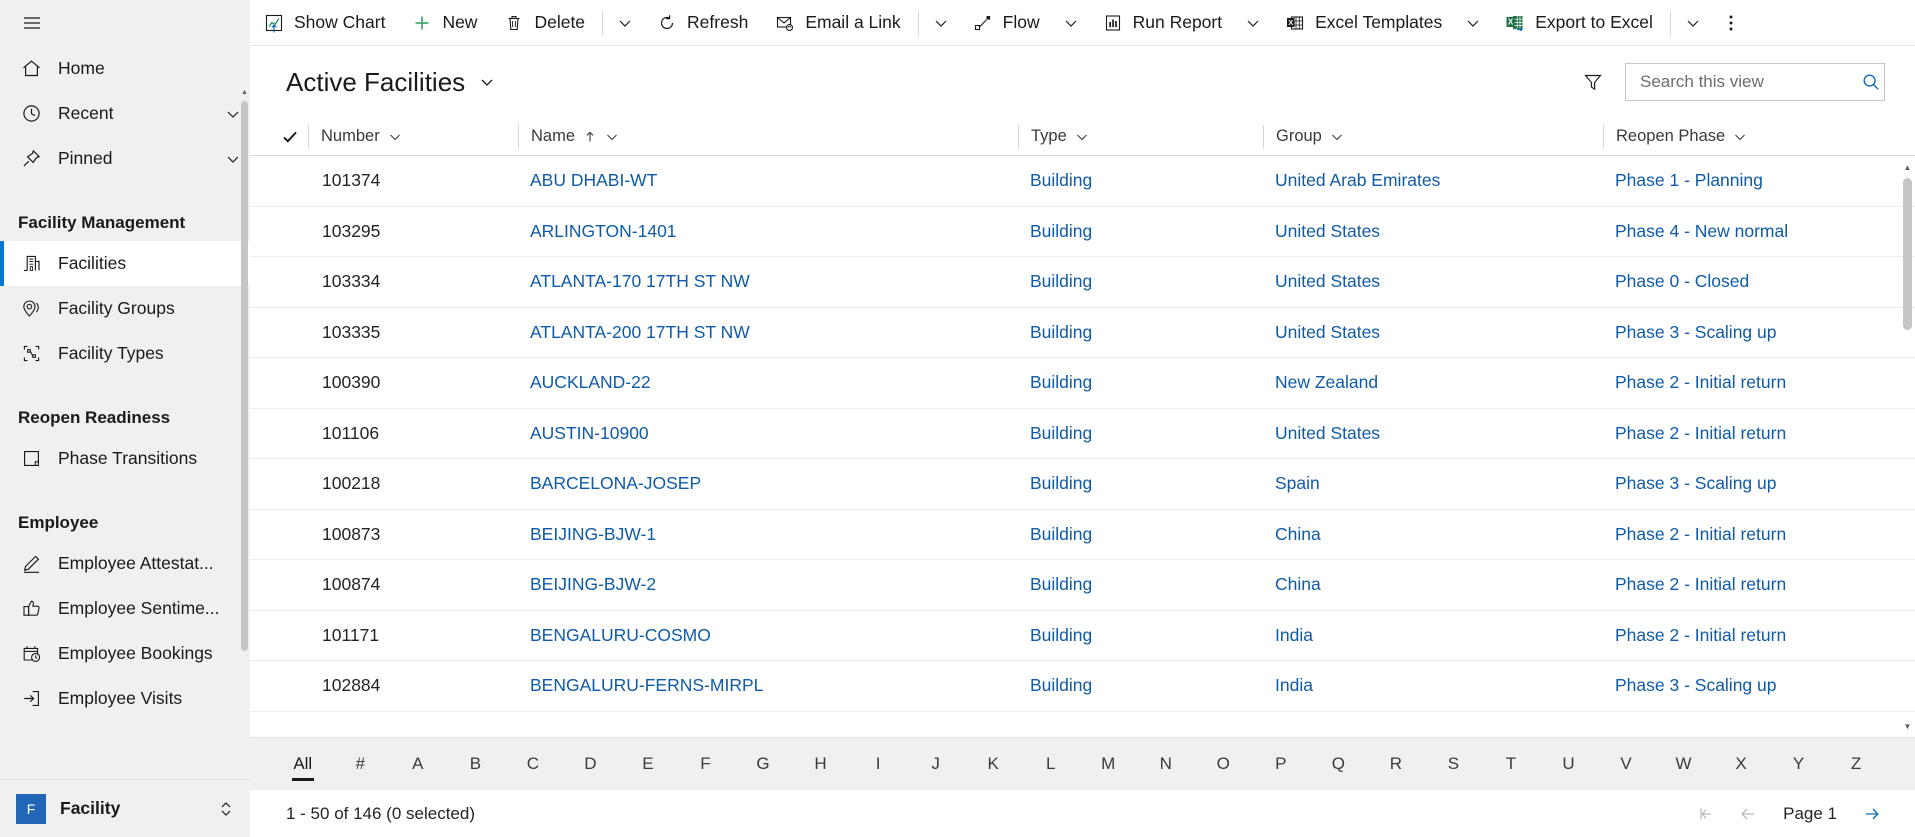  I want to click on column-header-number: Number, so click(413, 136).